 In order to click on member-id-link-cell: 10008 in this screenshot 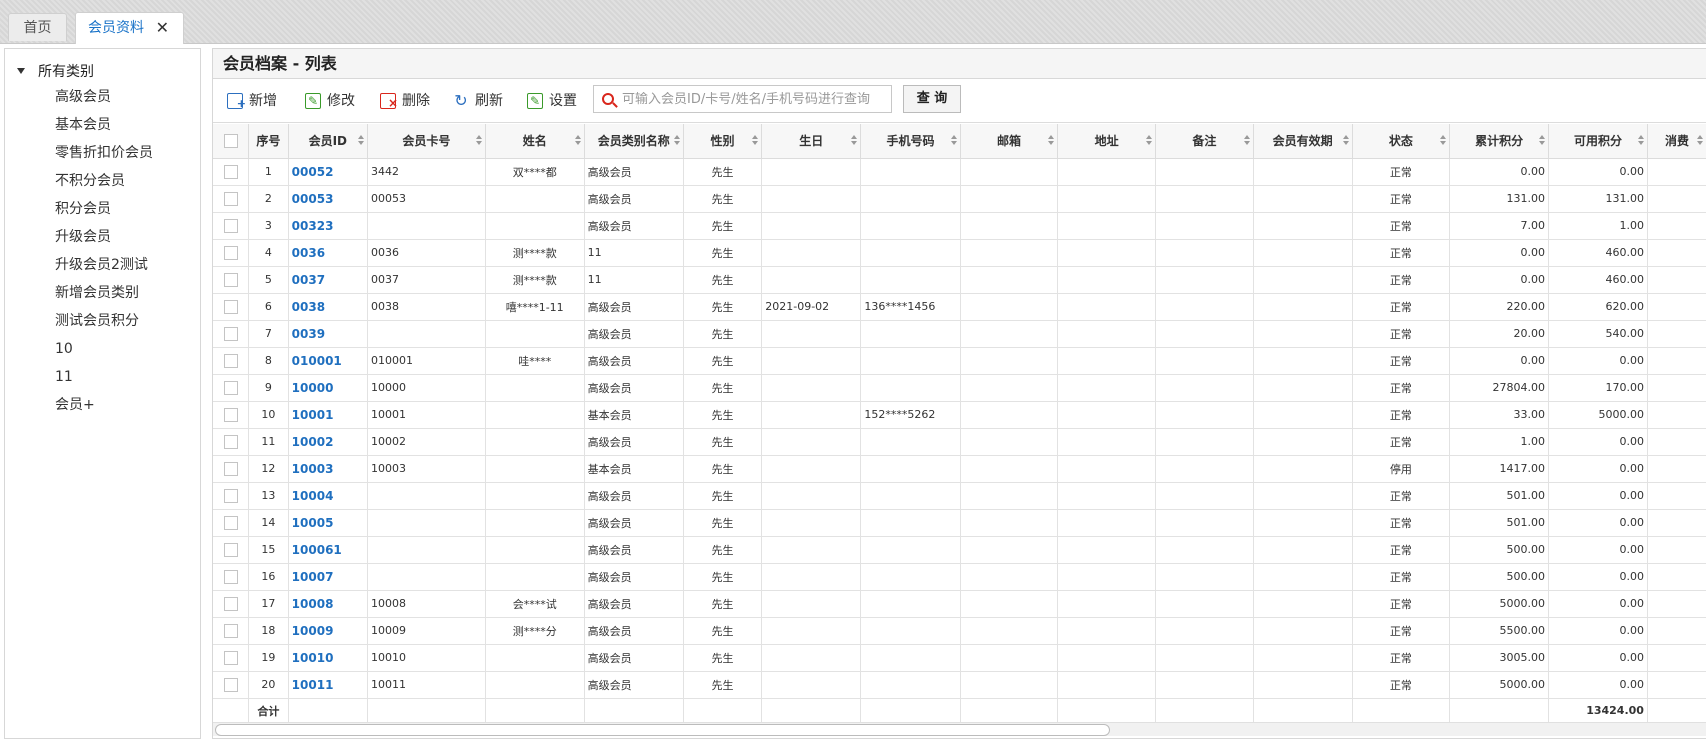, I will do `click(328, 604)`.